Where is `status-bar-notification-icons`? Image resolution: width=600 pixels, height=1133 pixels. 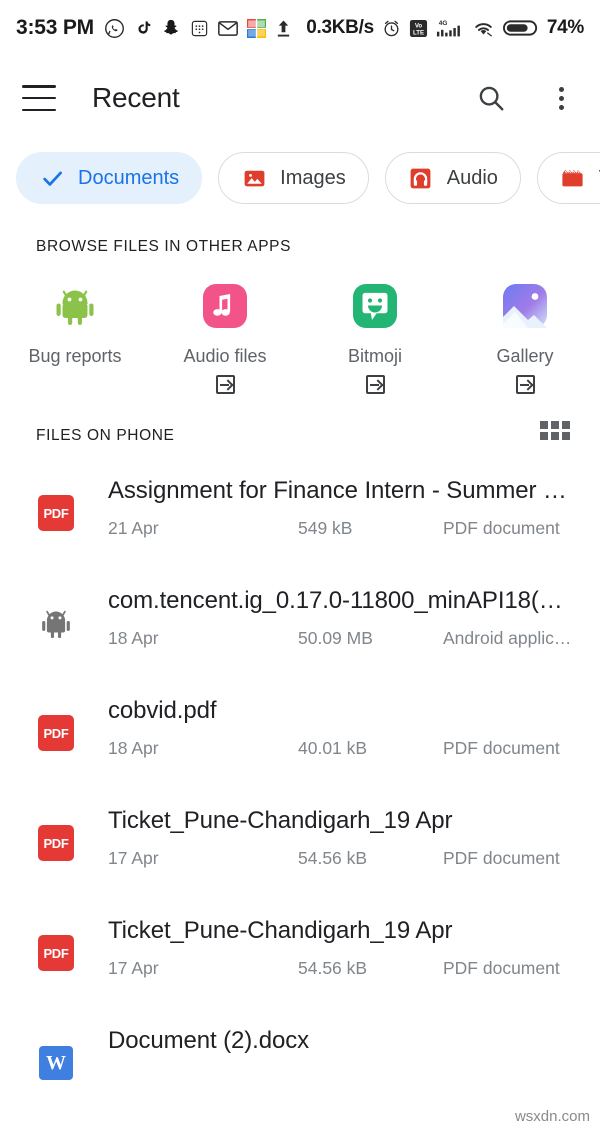 status-bar-notification-icons is located at coordinates (198, 28).